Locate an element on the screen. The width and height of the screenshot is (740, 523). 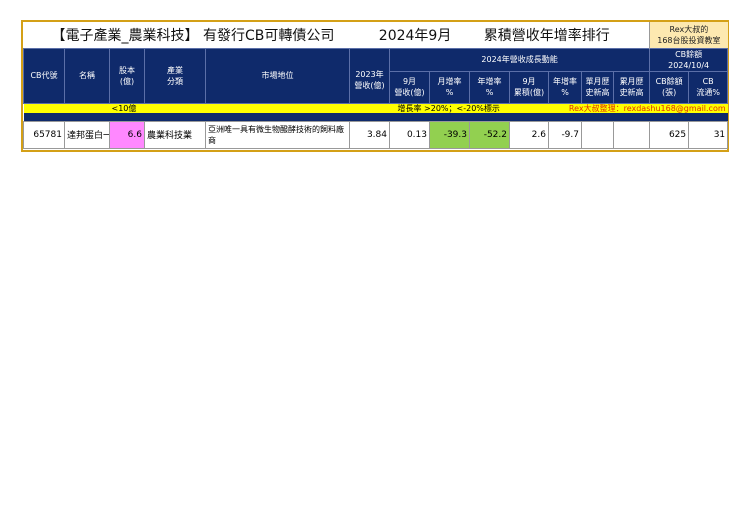
cell-industry: 農業科技業 is located at coordinates (175, 134).